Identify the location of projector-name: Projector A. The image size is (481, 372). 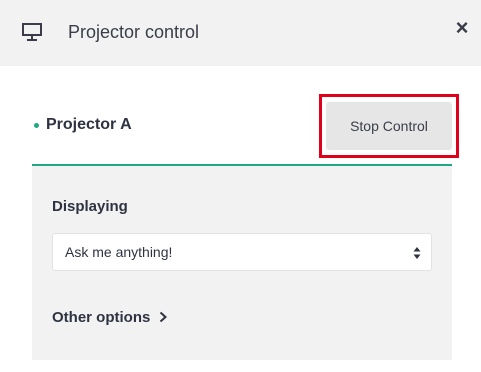
(89, 124).